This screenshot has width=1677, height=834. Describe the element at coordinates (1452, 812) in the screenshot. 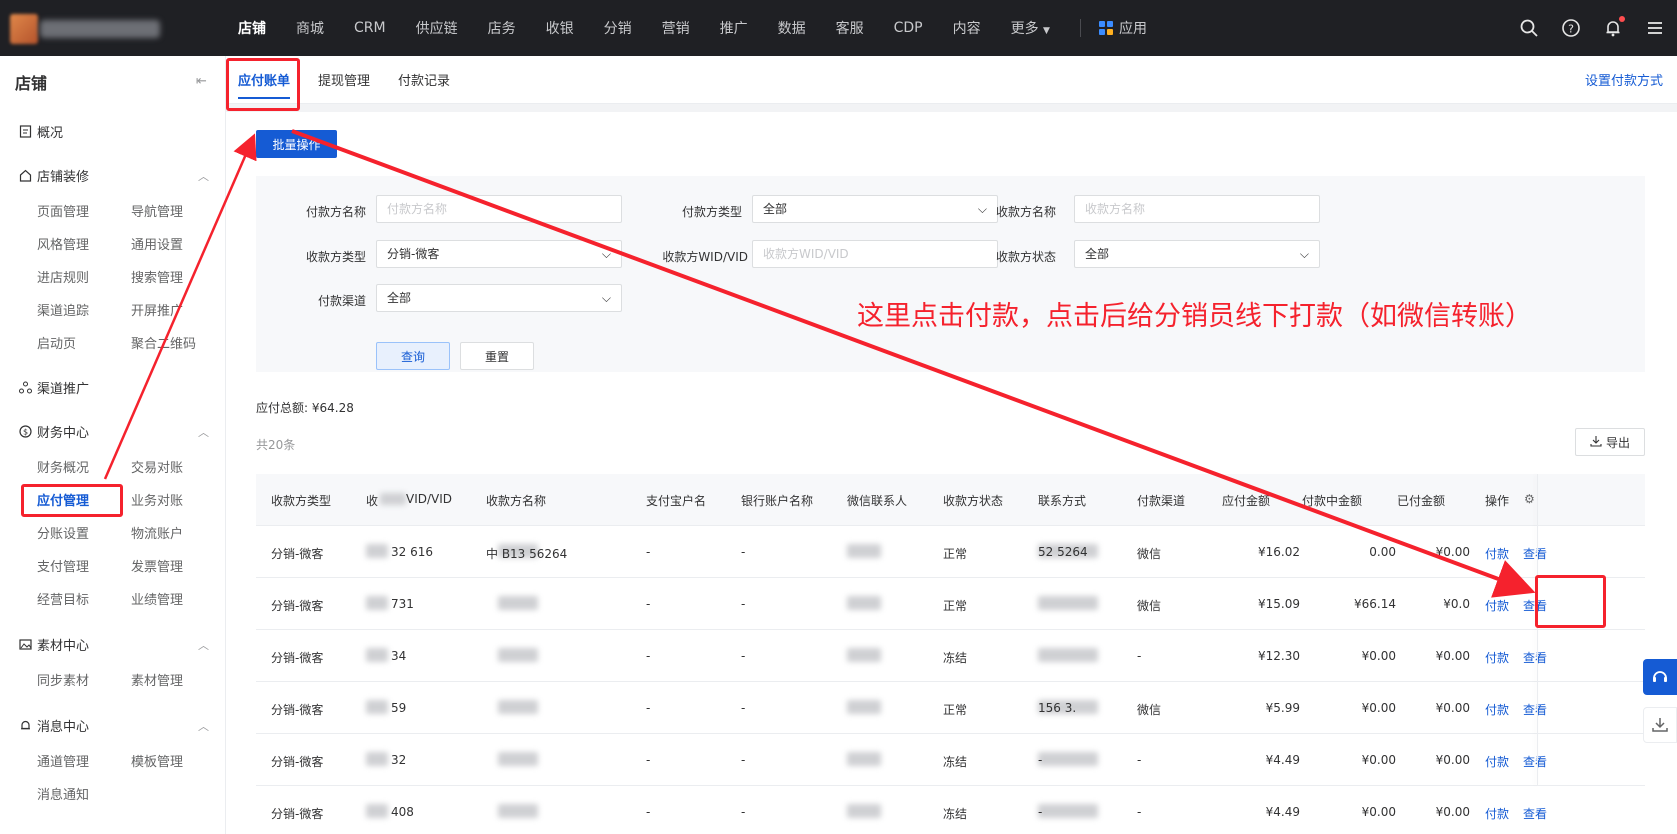

I see `cell-paid: ¥0.00` at that location.